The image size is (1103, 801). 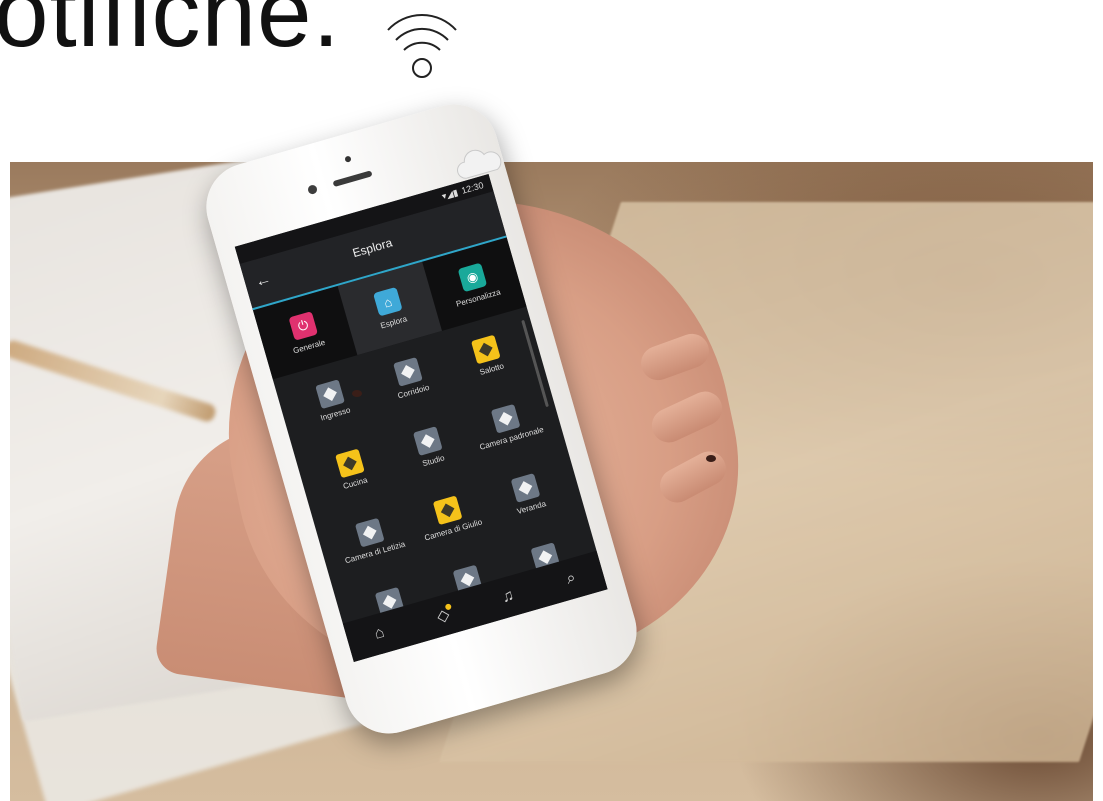 I want to click on bell-icon: ♫, so click(x=508, y=597).